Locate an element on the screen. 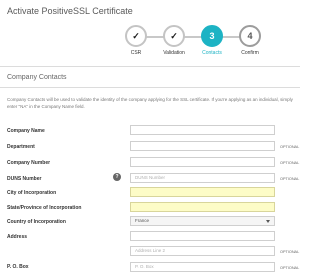  wizard-progress: ✓ CSR ✓ Validation 3 Contacts 4 Confirm is located at coordinates (150, 42).